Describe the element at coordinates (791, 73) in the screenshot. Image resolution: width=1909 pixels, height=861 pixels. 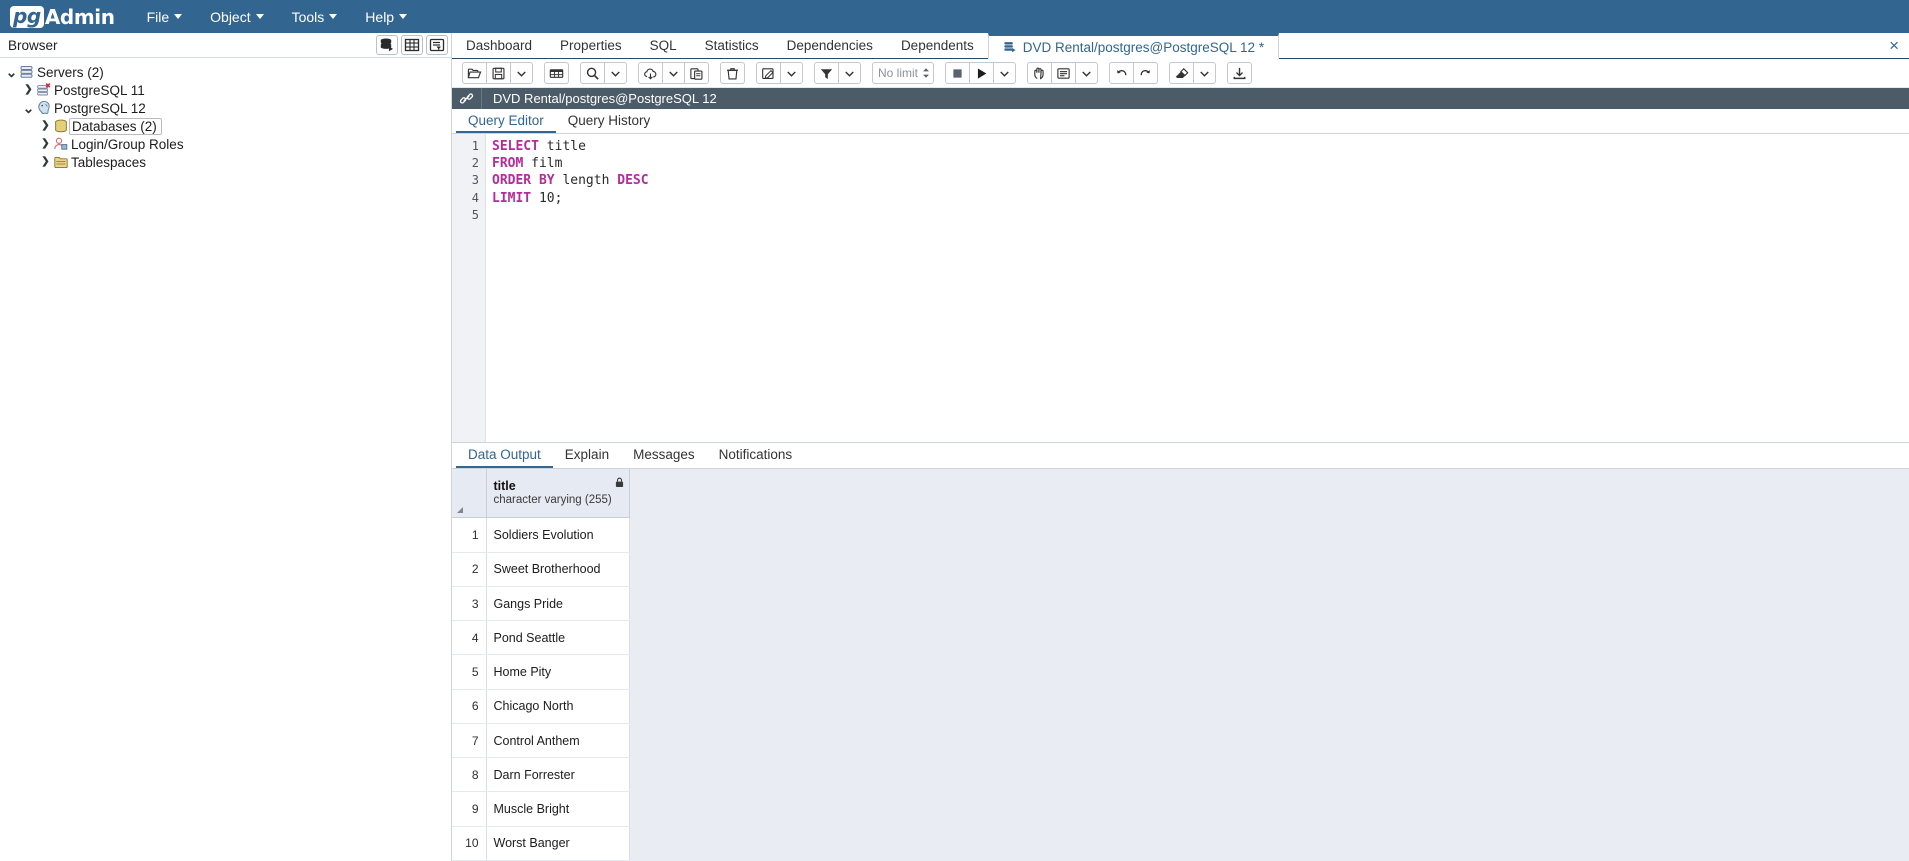
I see `save-data-options-button` at that location.